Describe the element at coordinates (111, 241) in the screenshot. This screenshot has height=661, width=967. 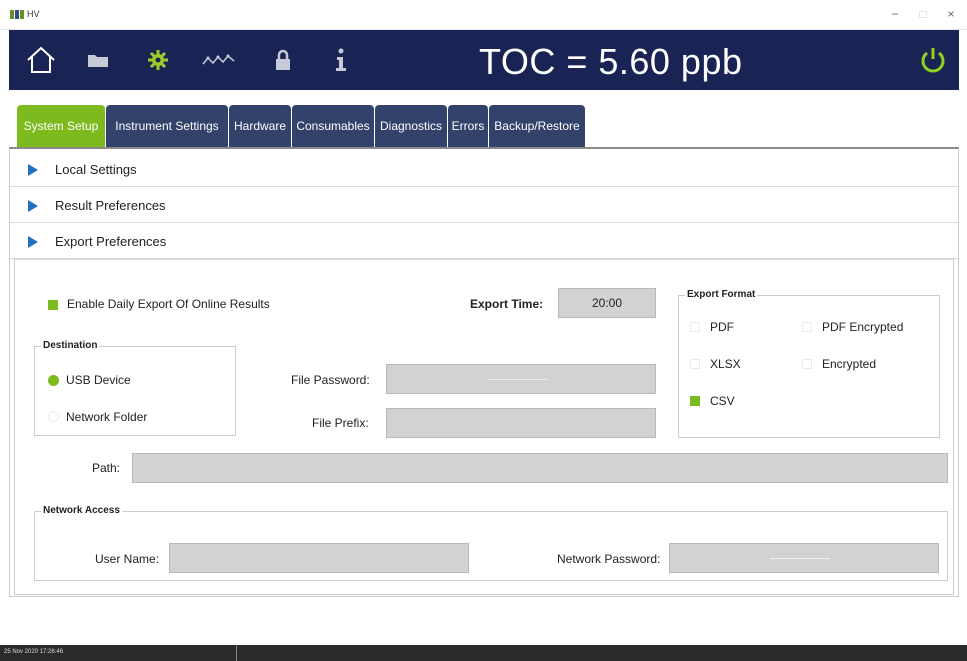
I see `accordion-label: Export Preferences` at that location.